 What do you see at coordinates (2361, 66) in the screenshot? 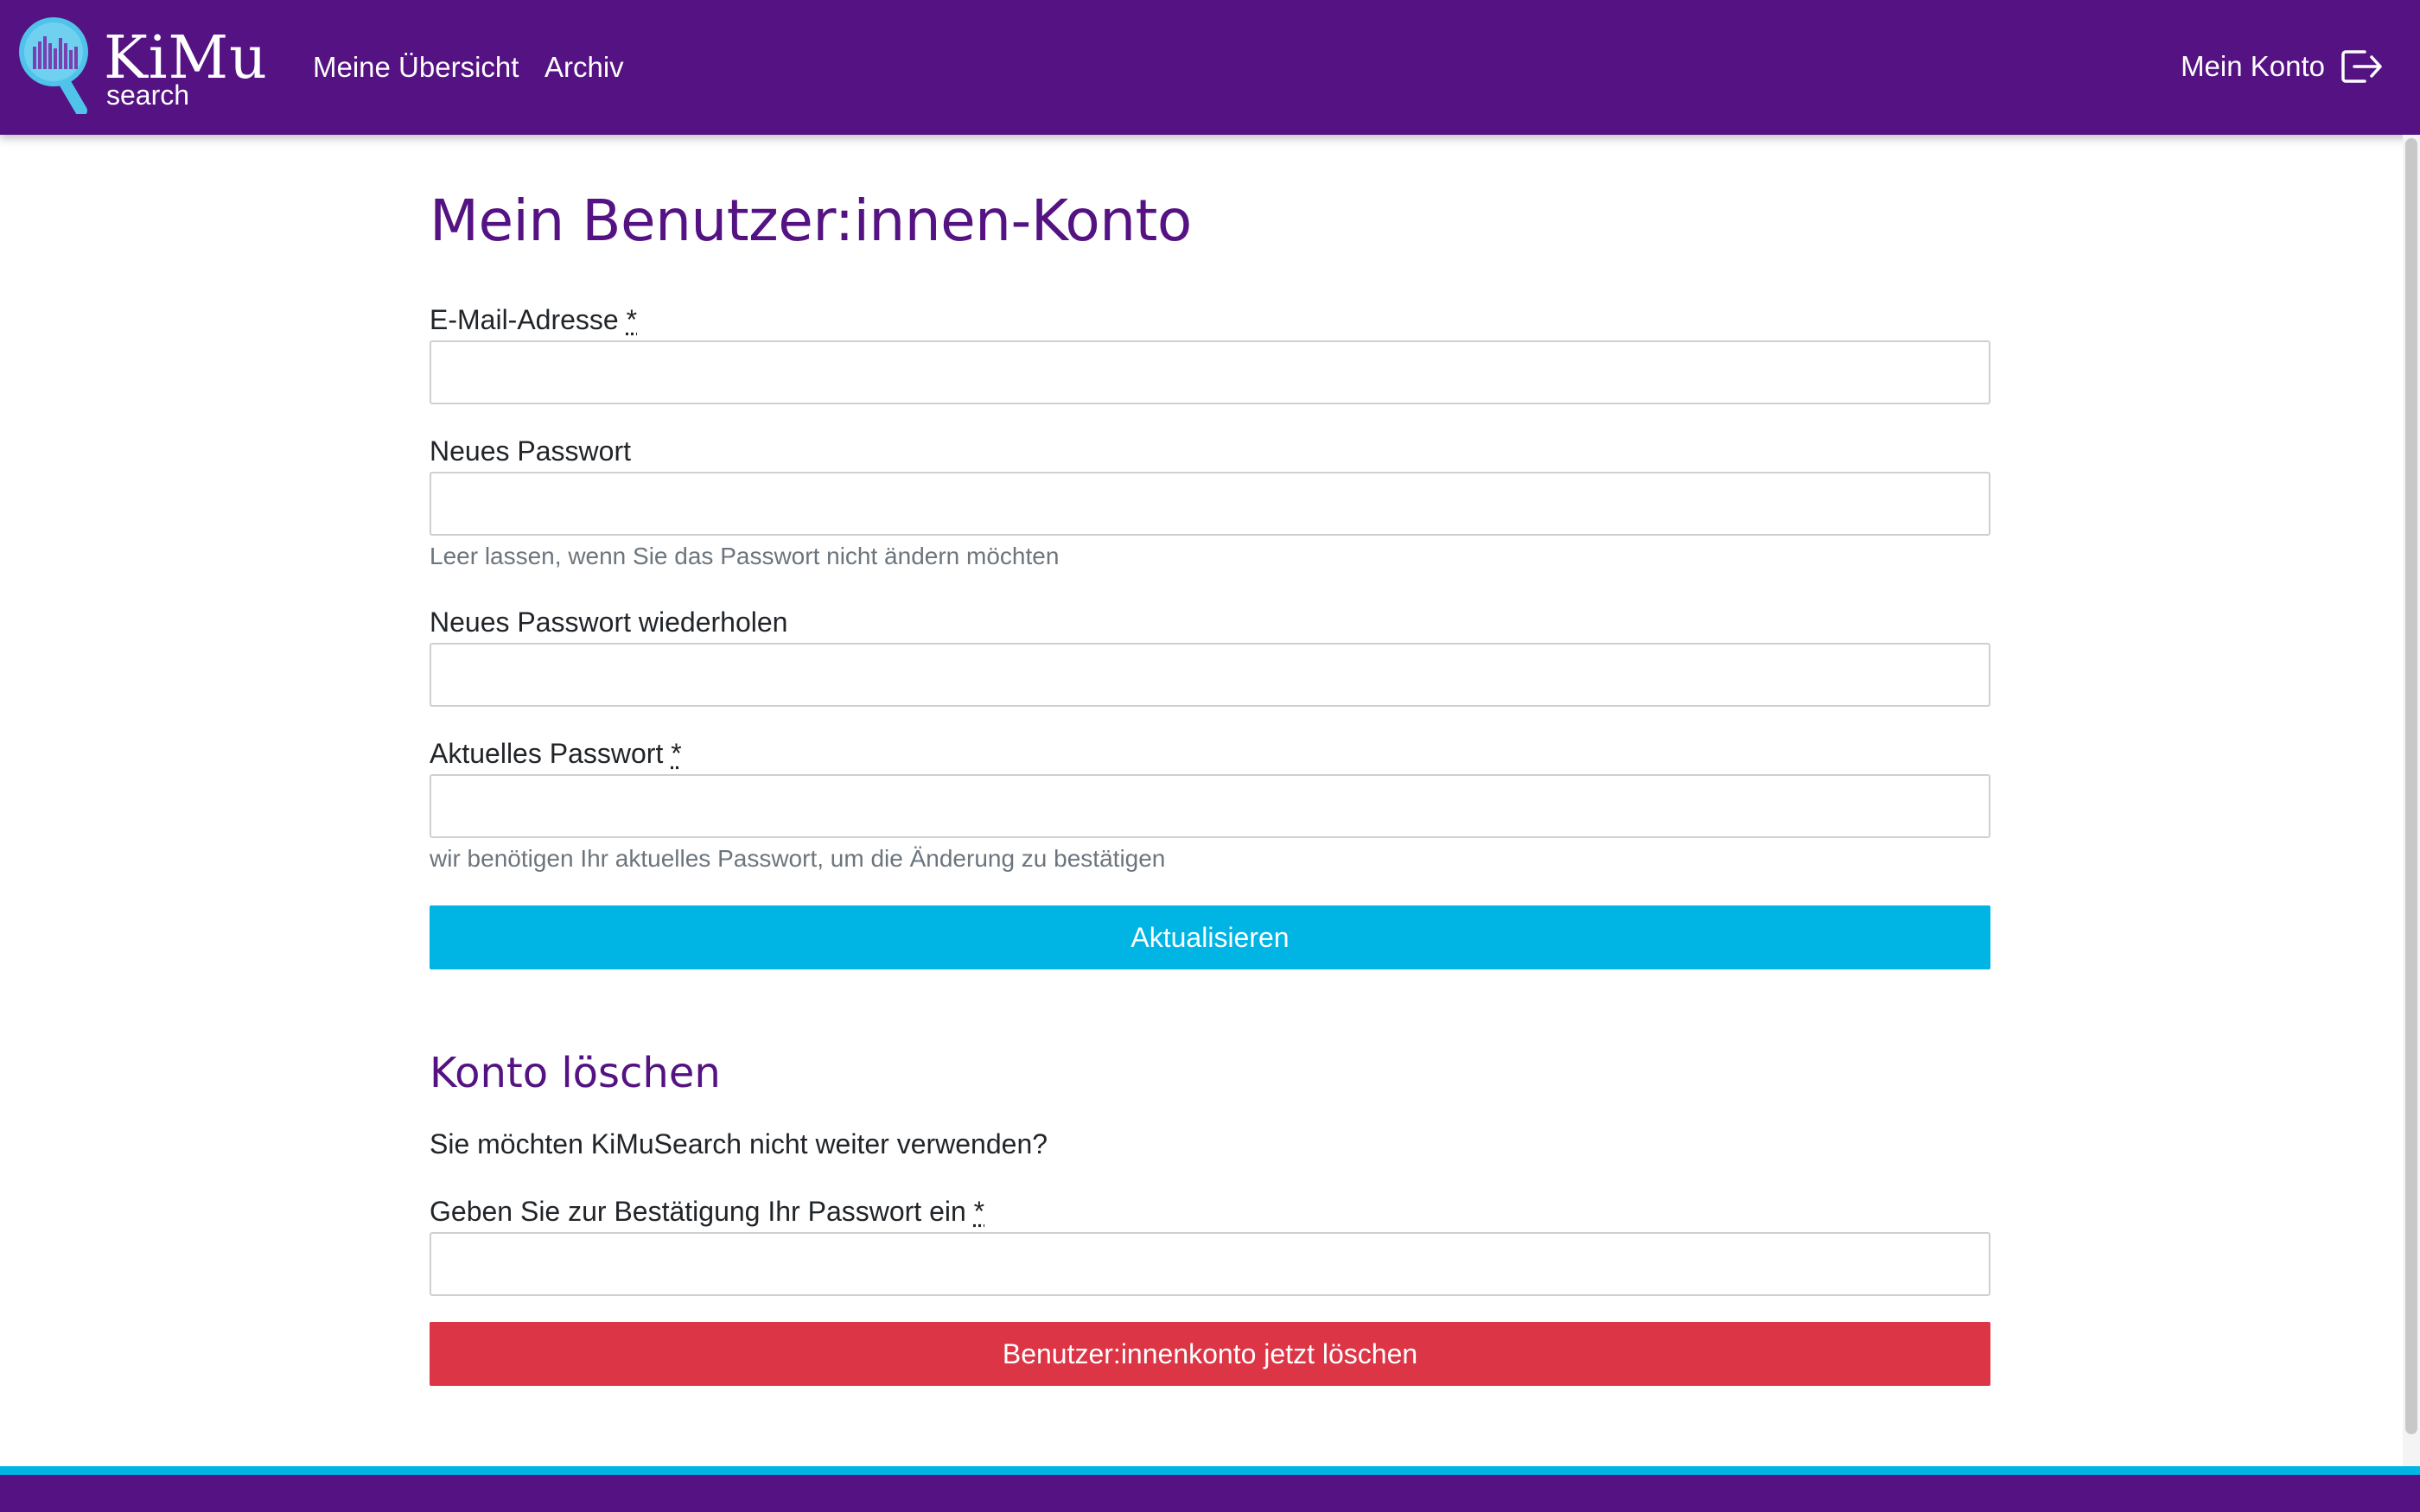
I see `logout-icon` at bounding box center [2361, 66].